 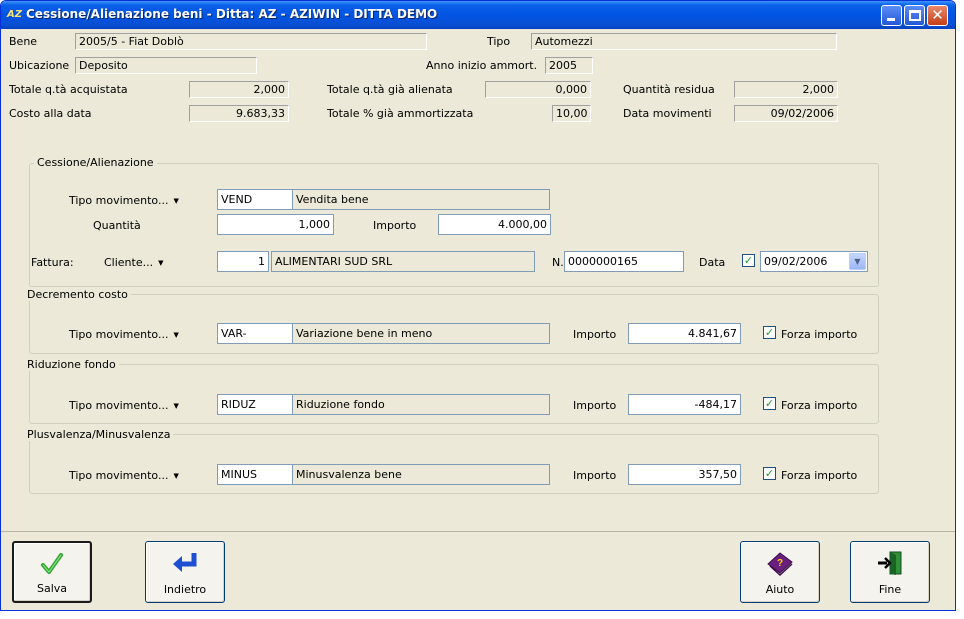 I want to click on riduzione-importo-label: Importo, so click(x=595, y=405).